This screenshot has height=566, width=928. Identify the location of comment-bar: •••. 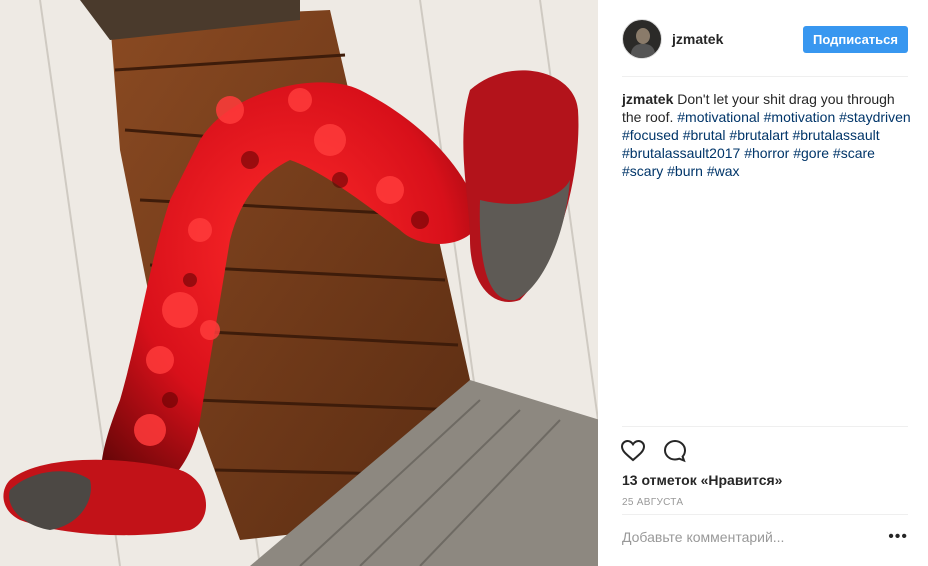
(765, 537).